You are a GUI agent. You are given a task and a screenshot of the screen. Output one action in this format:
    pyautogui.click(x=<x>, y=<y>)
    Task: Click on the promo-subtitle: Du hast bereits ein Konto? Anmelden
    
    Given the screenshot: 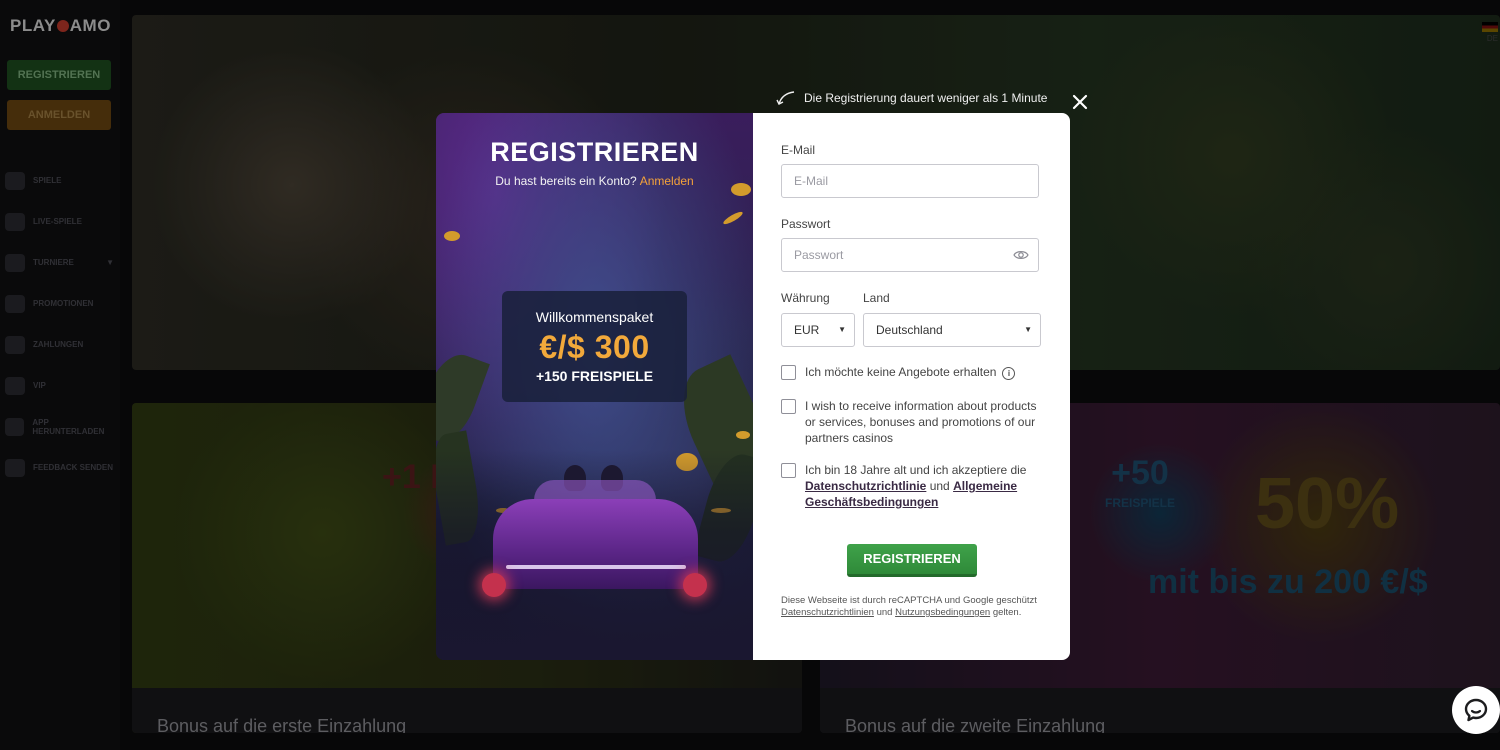 What is the action you would take?
    pyautogui.click(x=594, y=181)
    